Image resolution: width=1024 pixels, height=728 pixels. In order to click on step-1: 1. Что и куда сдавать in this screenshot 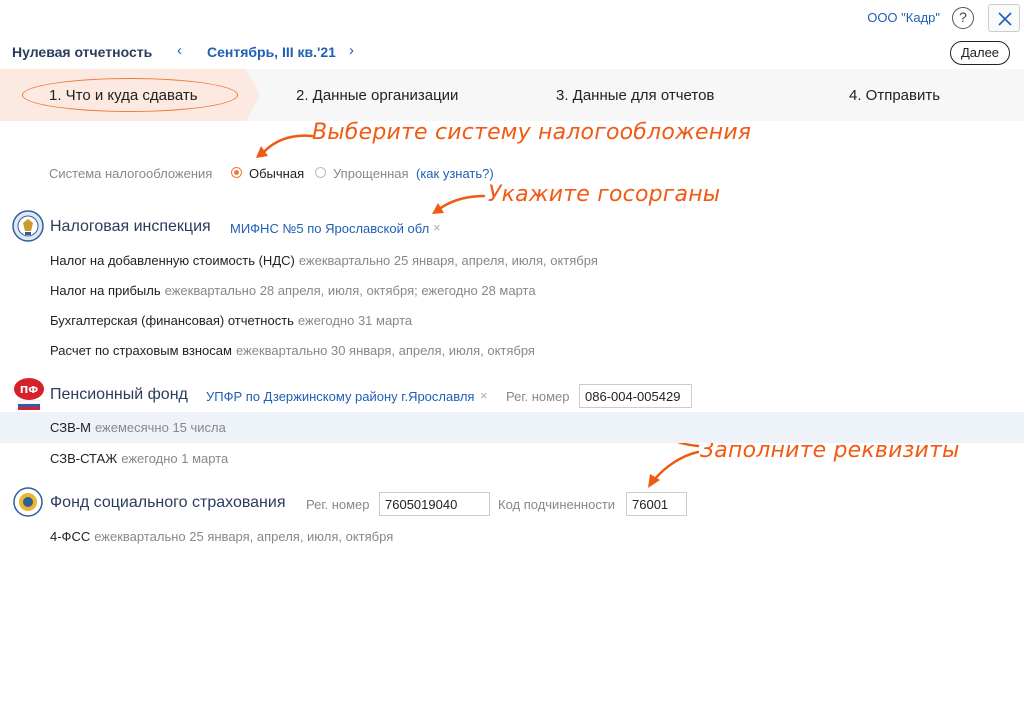, I will do `click(123, 95)`.